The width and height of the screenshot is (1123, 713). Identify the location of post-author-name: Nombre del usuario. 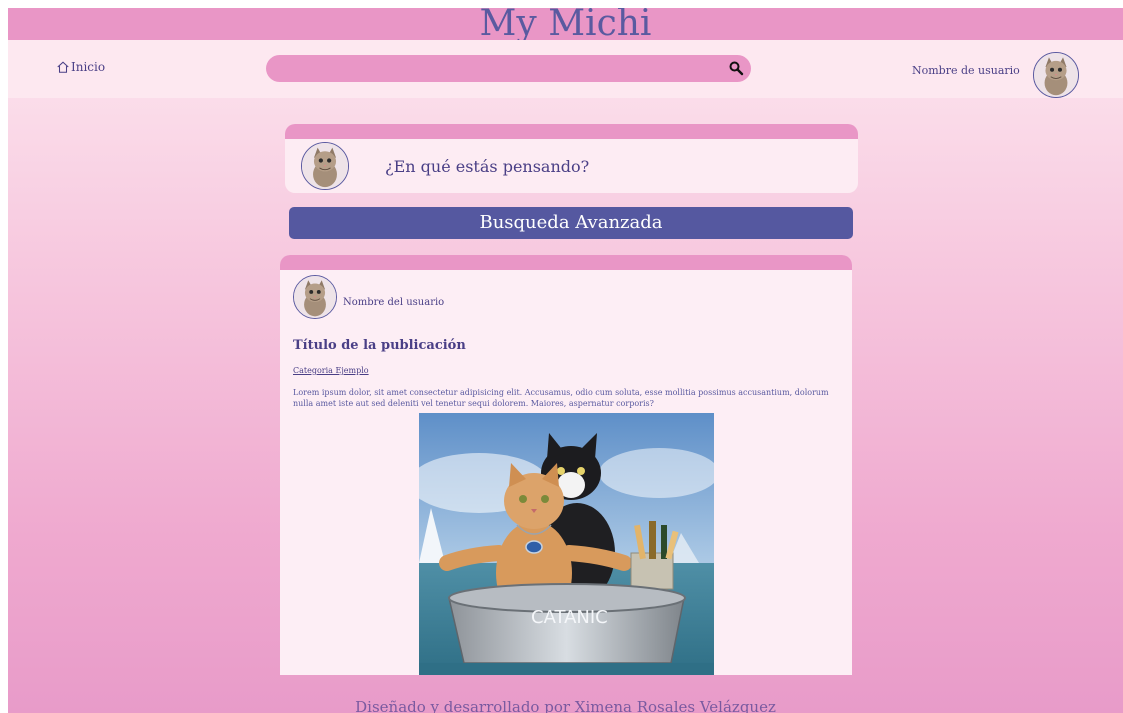
(393, 302).